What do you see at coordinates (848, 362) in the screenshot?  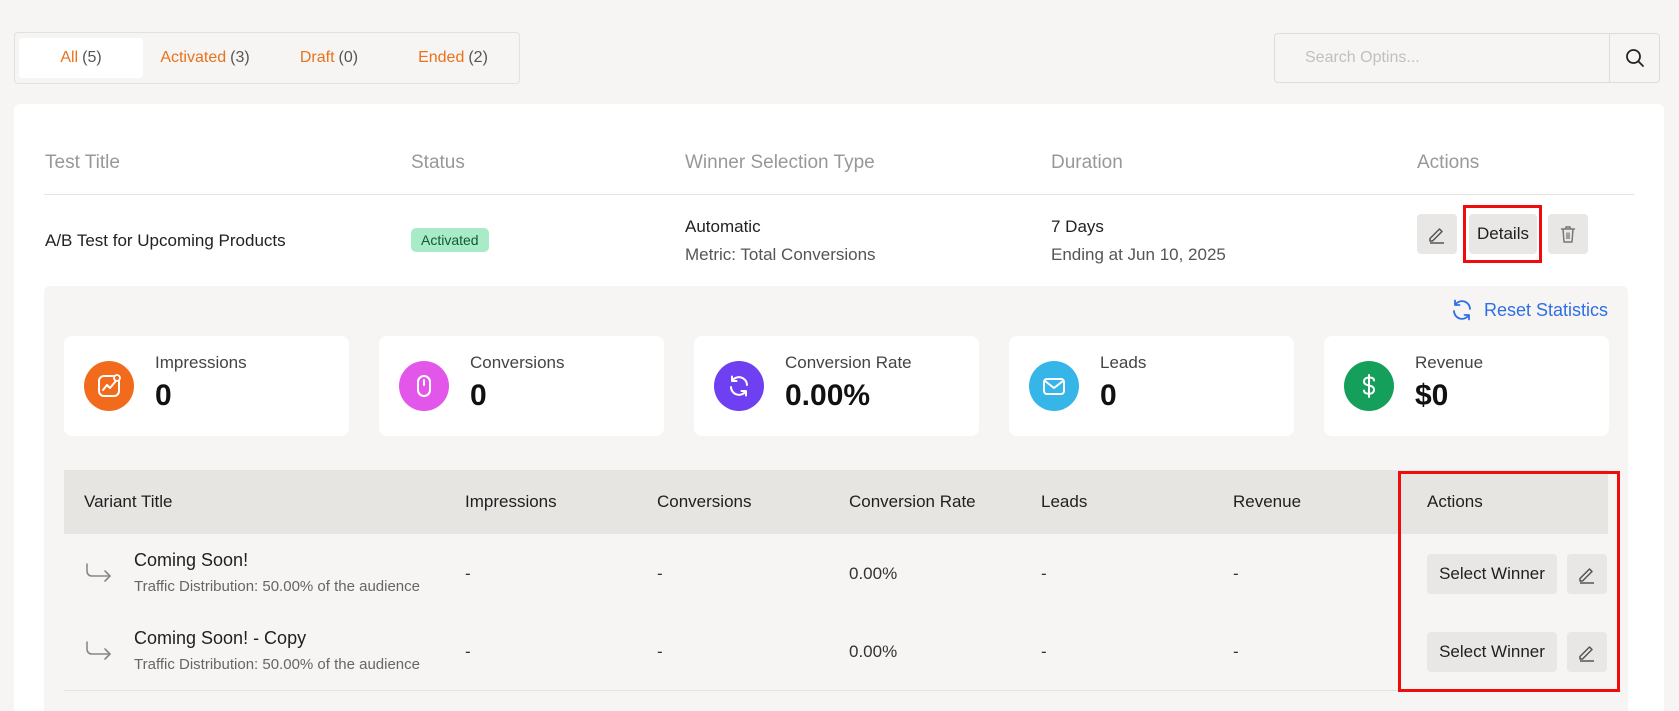 I see `stat-label: Conversion Rate` at bounding box center [848, 362].